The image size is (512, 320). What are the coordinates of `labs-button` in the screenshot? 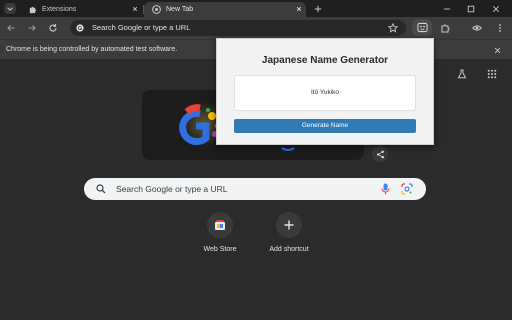 It's located at (462, 74).